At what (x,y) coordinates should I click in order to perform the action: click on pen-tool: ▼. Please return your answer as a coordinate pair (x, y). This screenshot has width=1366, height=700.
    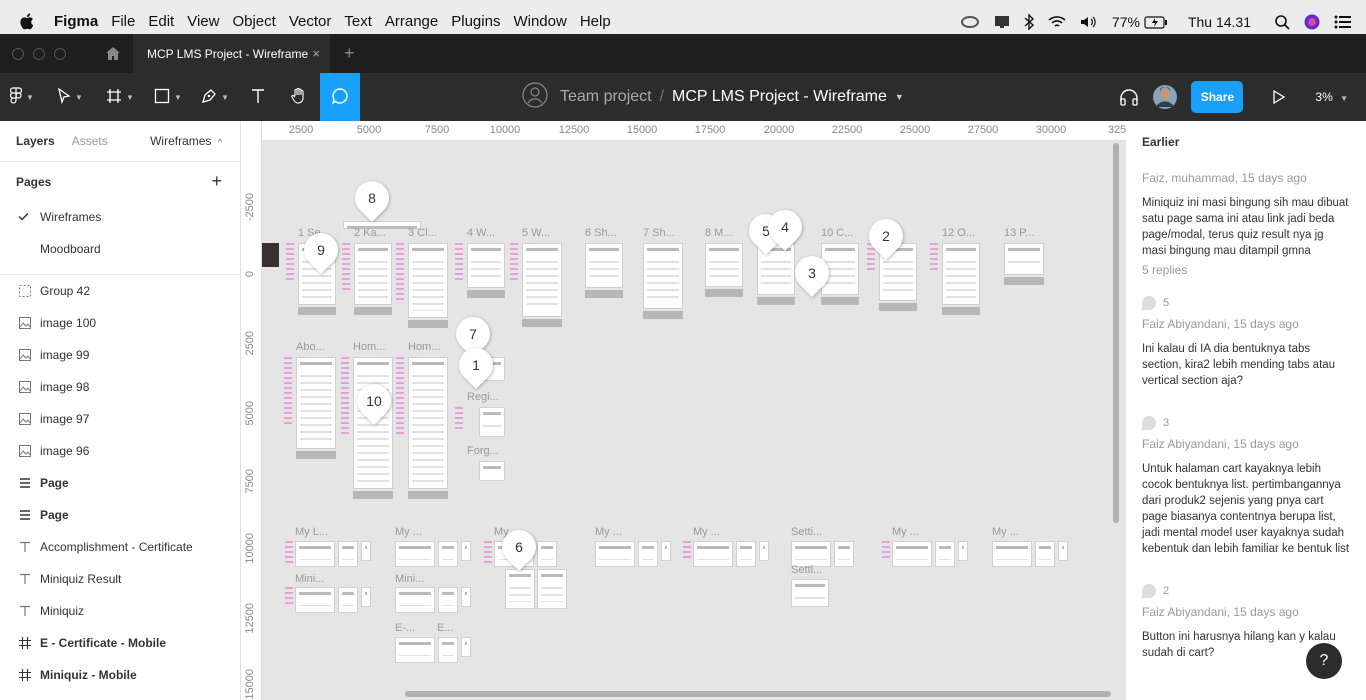
    Looking at the image, I should click on (215, 97).